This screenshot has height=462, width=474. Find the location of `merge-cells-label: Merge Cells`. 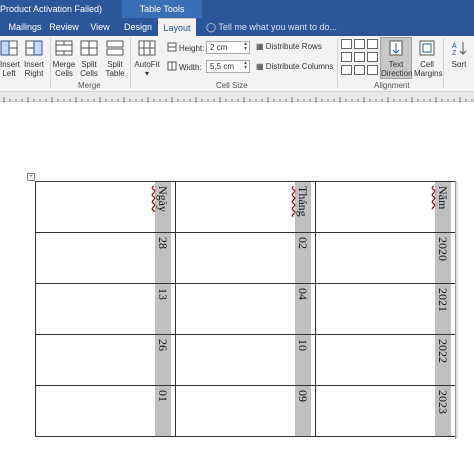

merge-cells-label: Merge Cells is located at coordinates (64, 69).